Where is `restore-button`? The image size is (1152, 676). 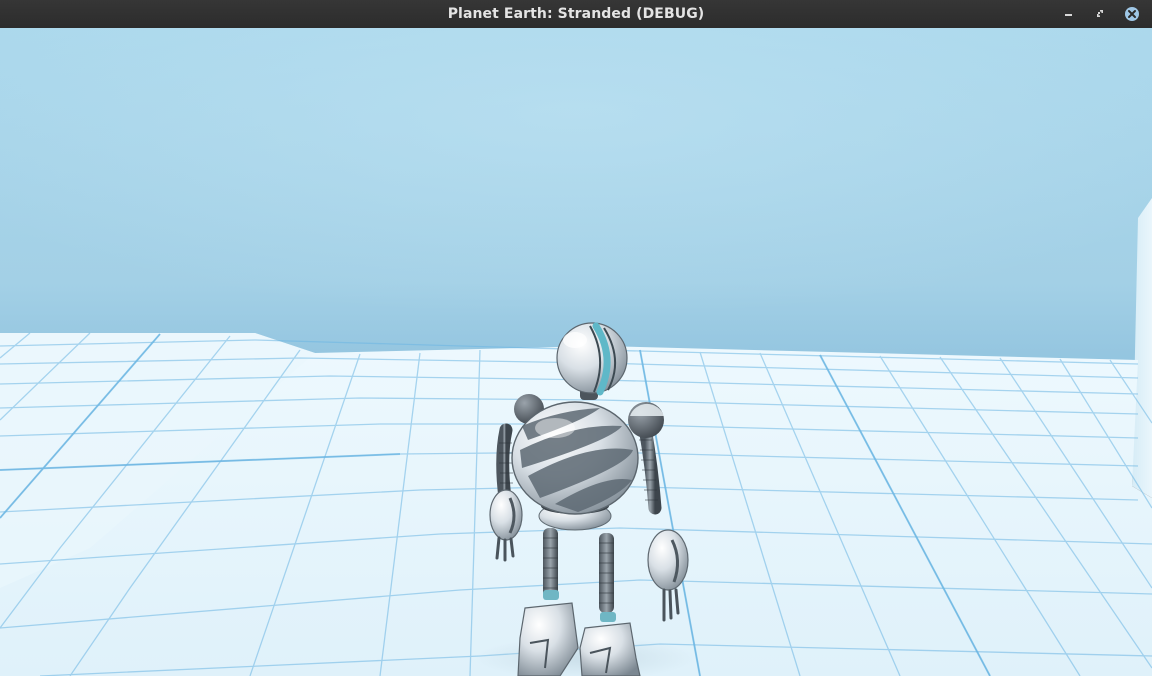
restore-button is located at coordinates (1100, 14).